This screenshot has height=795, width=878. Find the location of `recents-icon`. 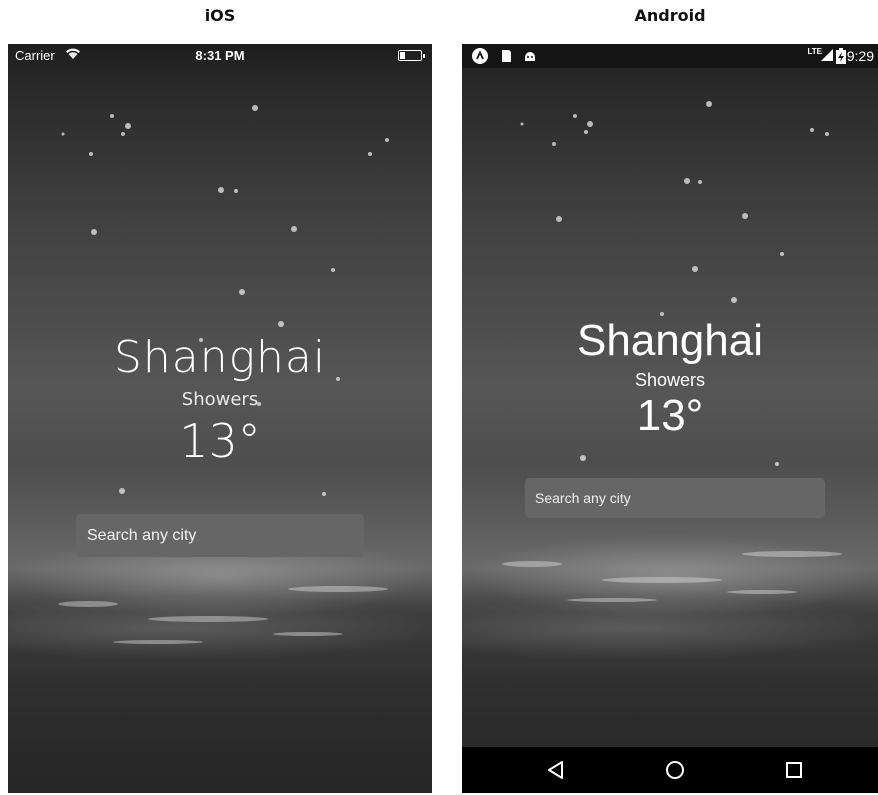

recents-icon is located at coordinates (794, 770).